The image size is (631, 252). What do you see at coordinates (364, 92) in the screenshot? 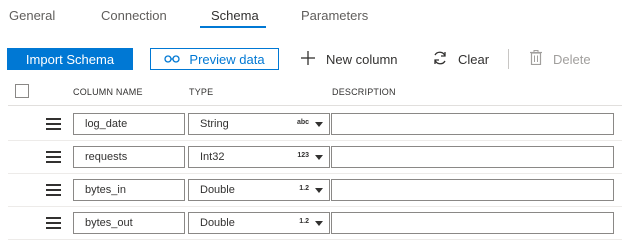
I see `description-header: DESCRIPTION` at bounding box center [364, 92].